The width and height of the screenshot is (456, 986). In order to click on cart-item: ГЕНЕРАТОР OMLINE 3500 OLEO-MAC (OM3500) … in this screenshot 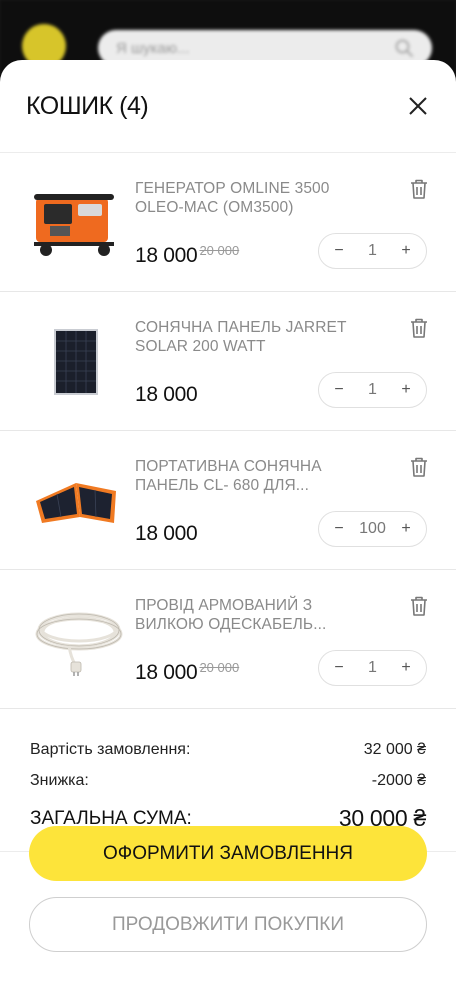, I will do `click(228, 222)`.